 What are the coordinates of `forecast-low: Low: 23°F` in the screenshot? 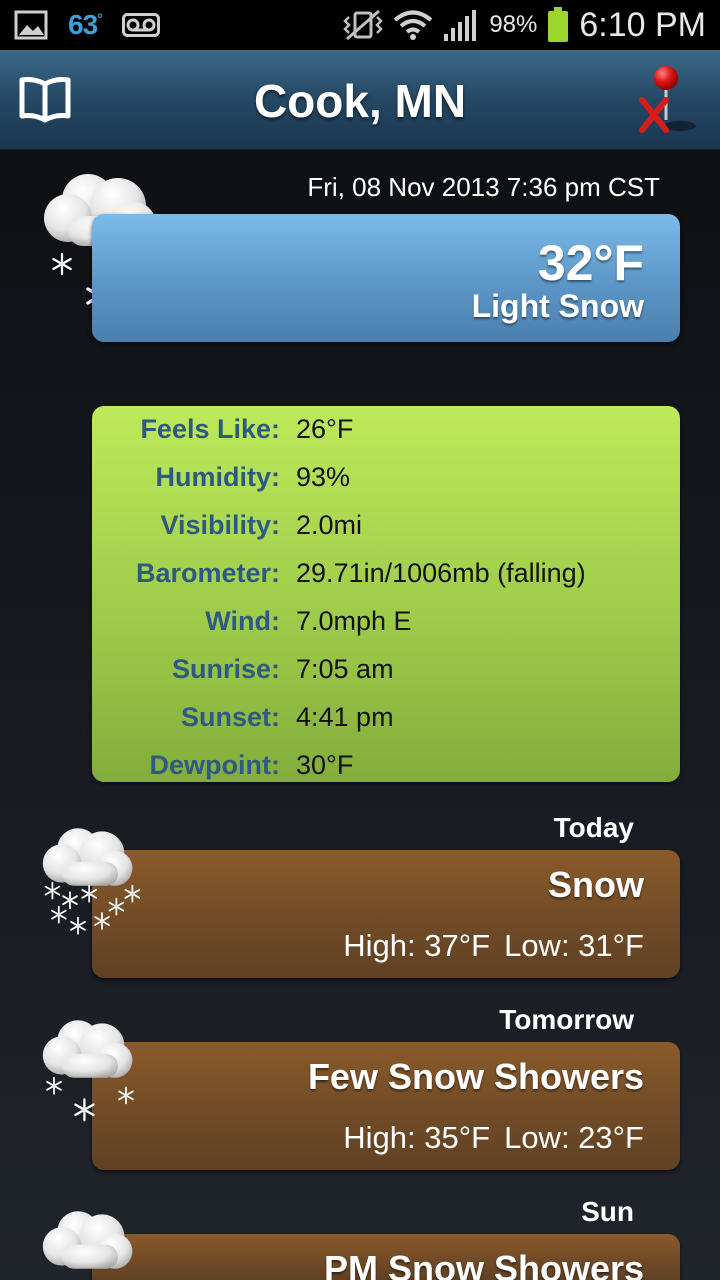 It's located at (574, 1137).